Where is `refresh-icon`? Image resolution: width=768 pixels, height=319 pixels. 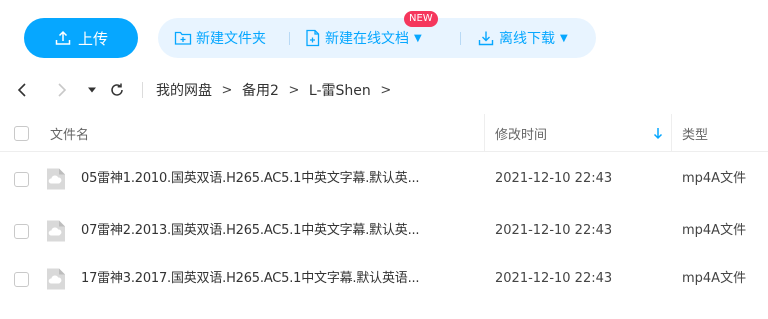
refresh-icon is located at coordinates (117, 89).